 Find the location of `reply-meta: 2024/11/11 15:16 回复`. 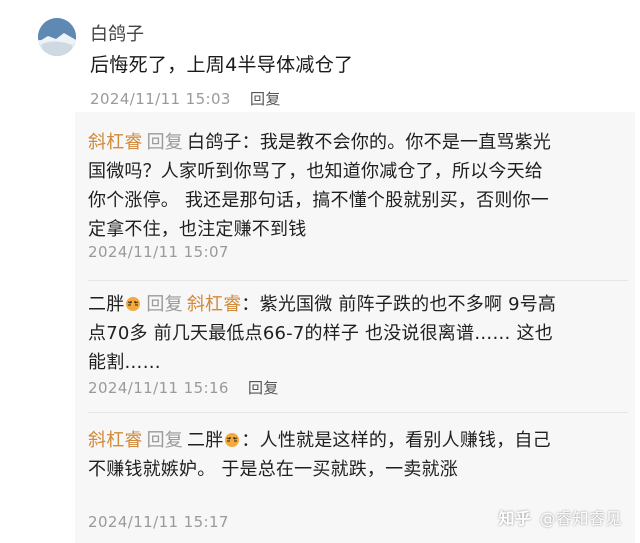

reply-meta: 2024/11/11 15:16 回复 is located at coordinates (183, 387).